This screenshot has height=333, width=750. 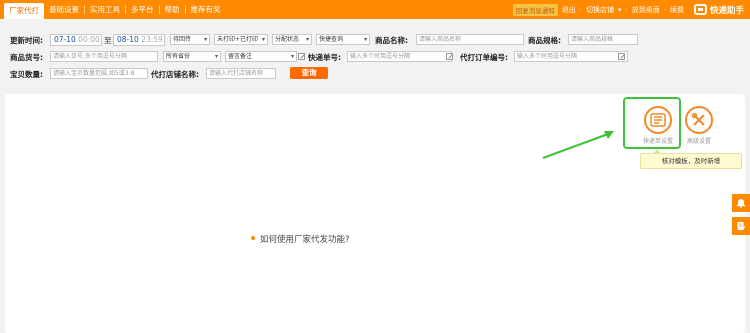 What do you see at coordinates (190, 39) in the screenshot?
I see `status-select: 待回传` at bounding box center [190, 39].